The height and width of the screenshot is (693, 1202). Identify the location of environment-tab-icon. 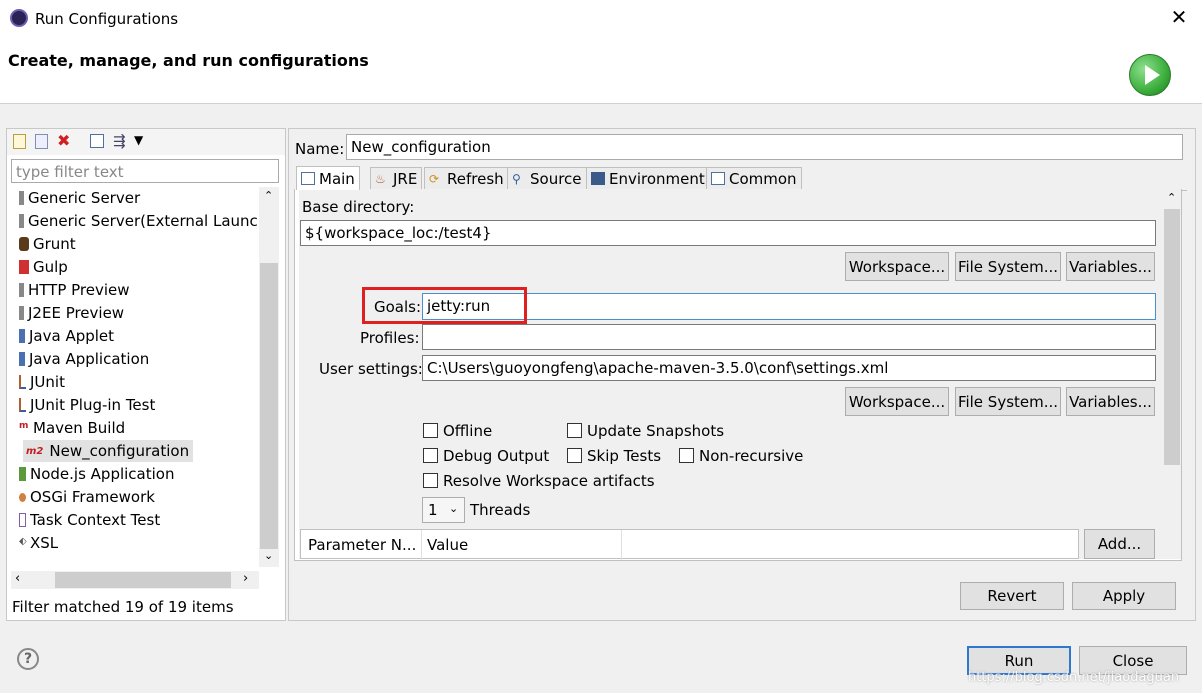
(598, 178).